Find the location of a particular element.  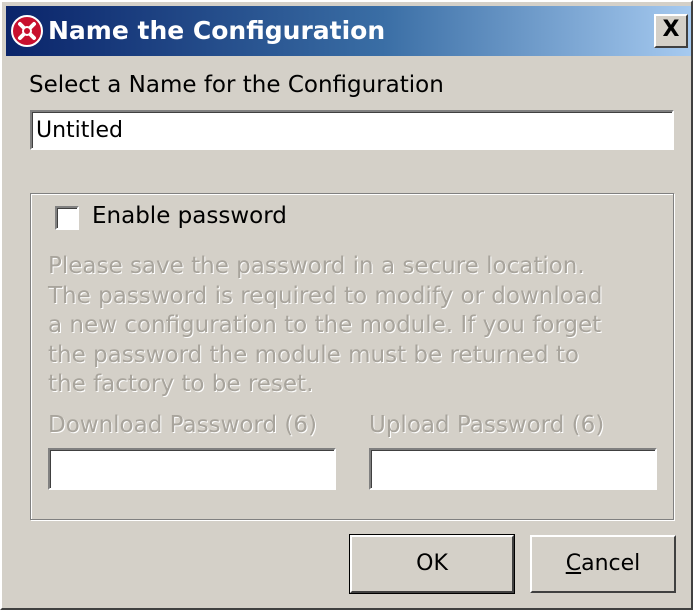

upload-password-label: Upload Password (6) is located at coordinates (487, 425).